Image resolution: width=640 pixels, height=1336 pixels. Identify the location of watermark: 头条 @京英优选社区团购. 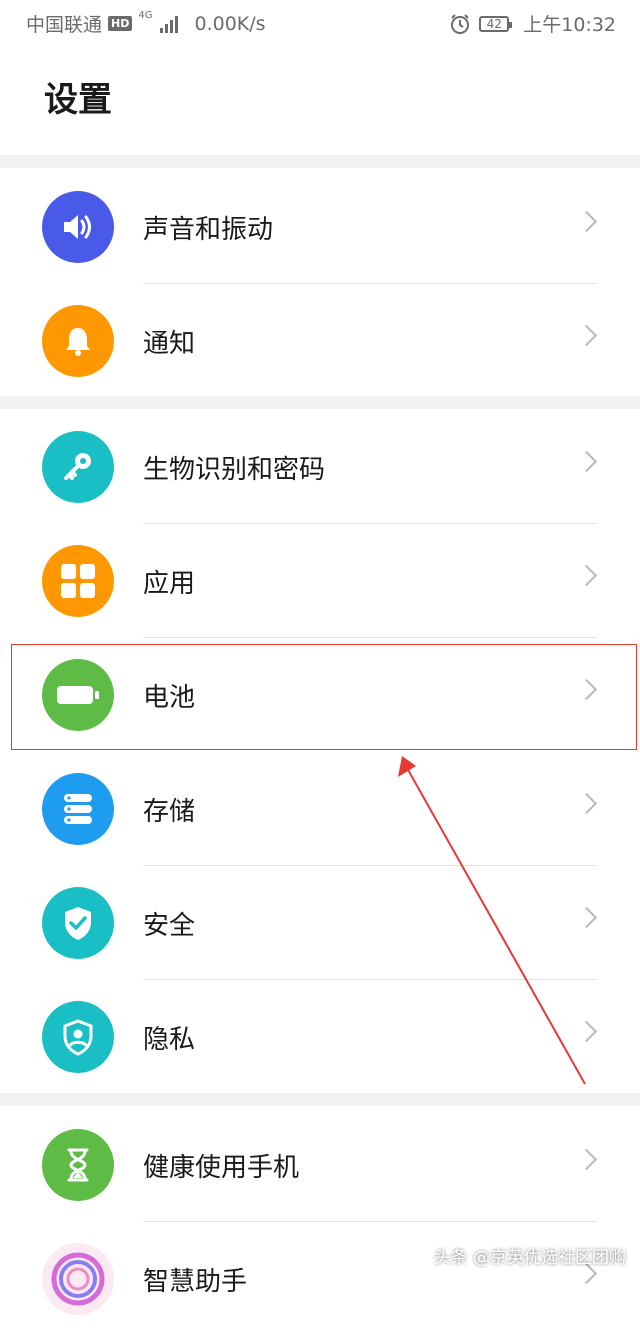
(529, 1258).